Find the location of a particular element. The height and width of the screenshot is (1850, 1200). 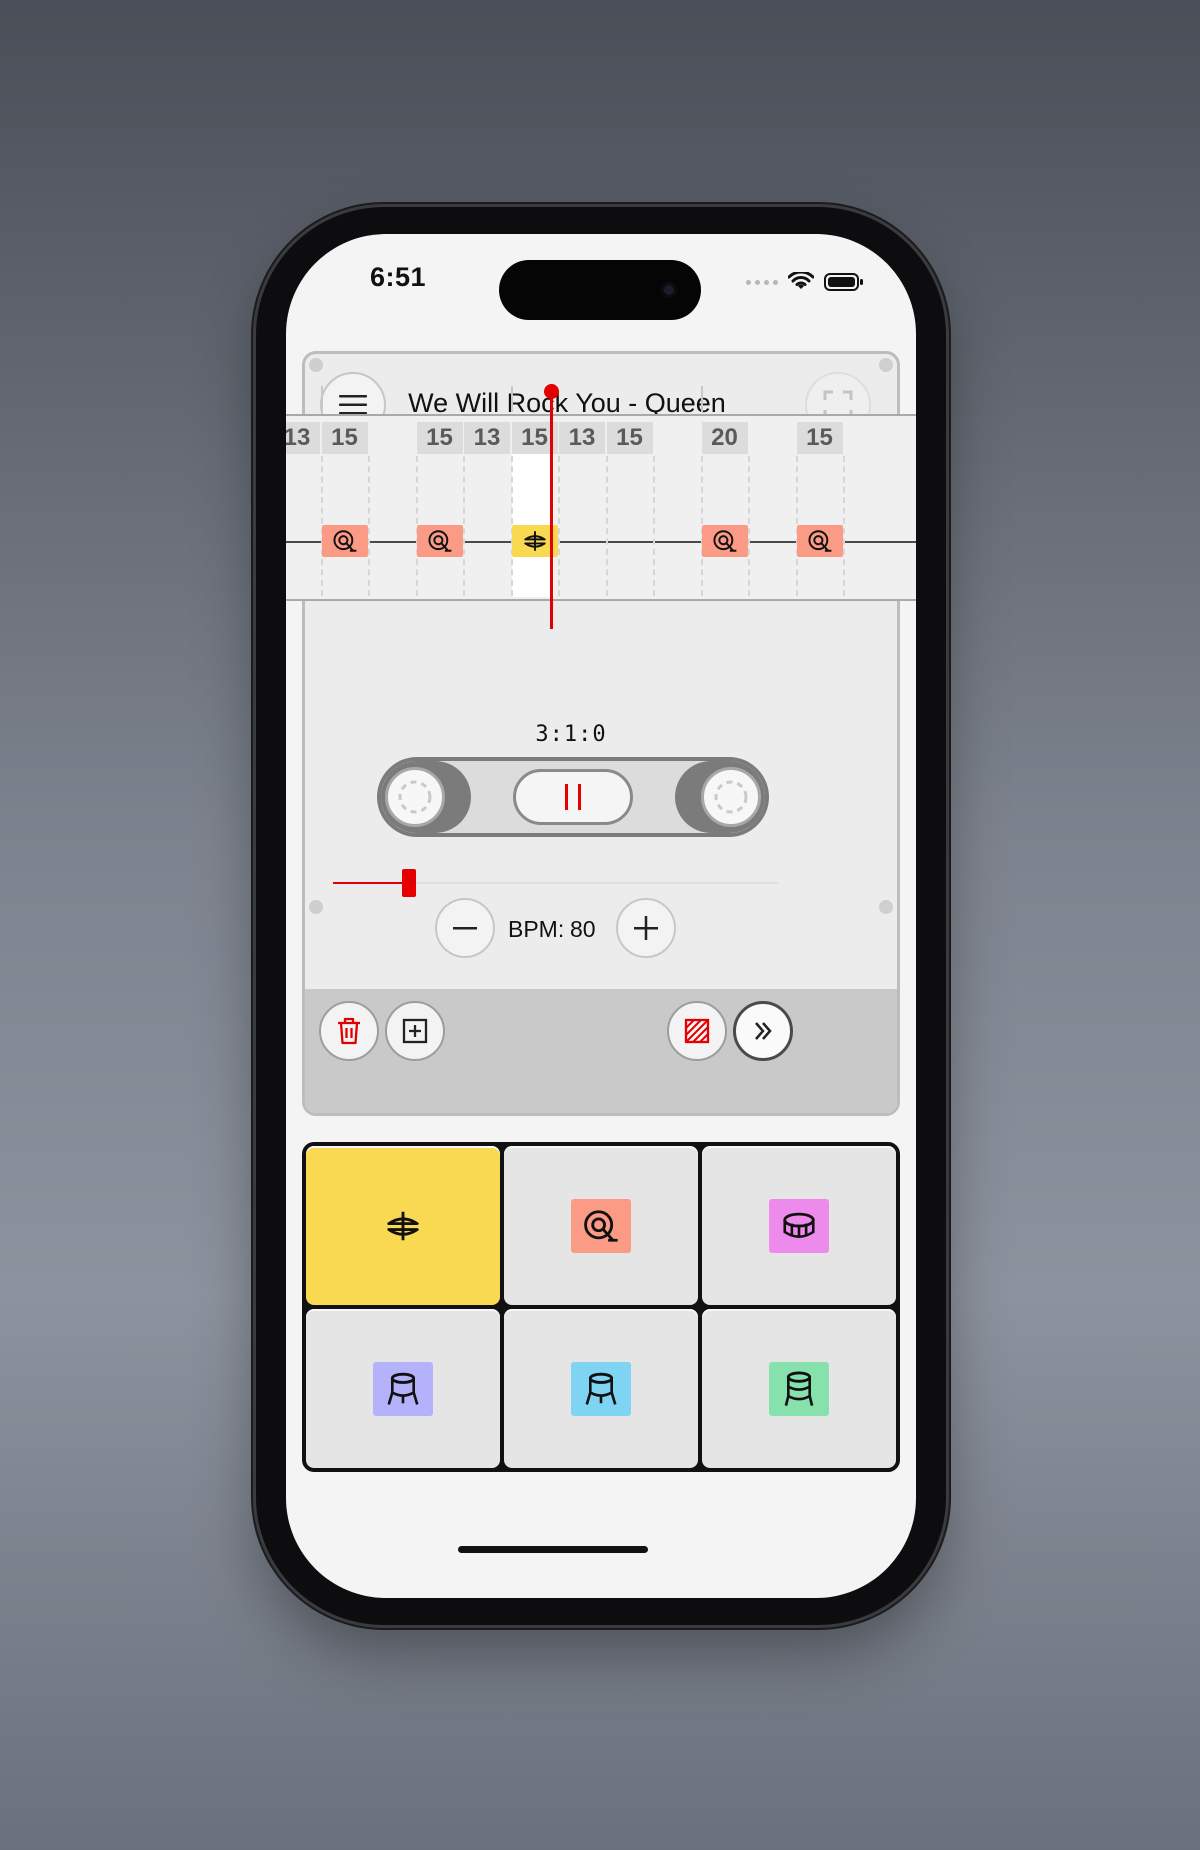

step-number: 20 is located at coordinates (724, 438).